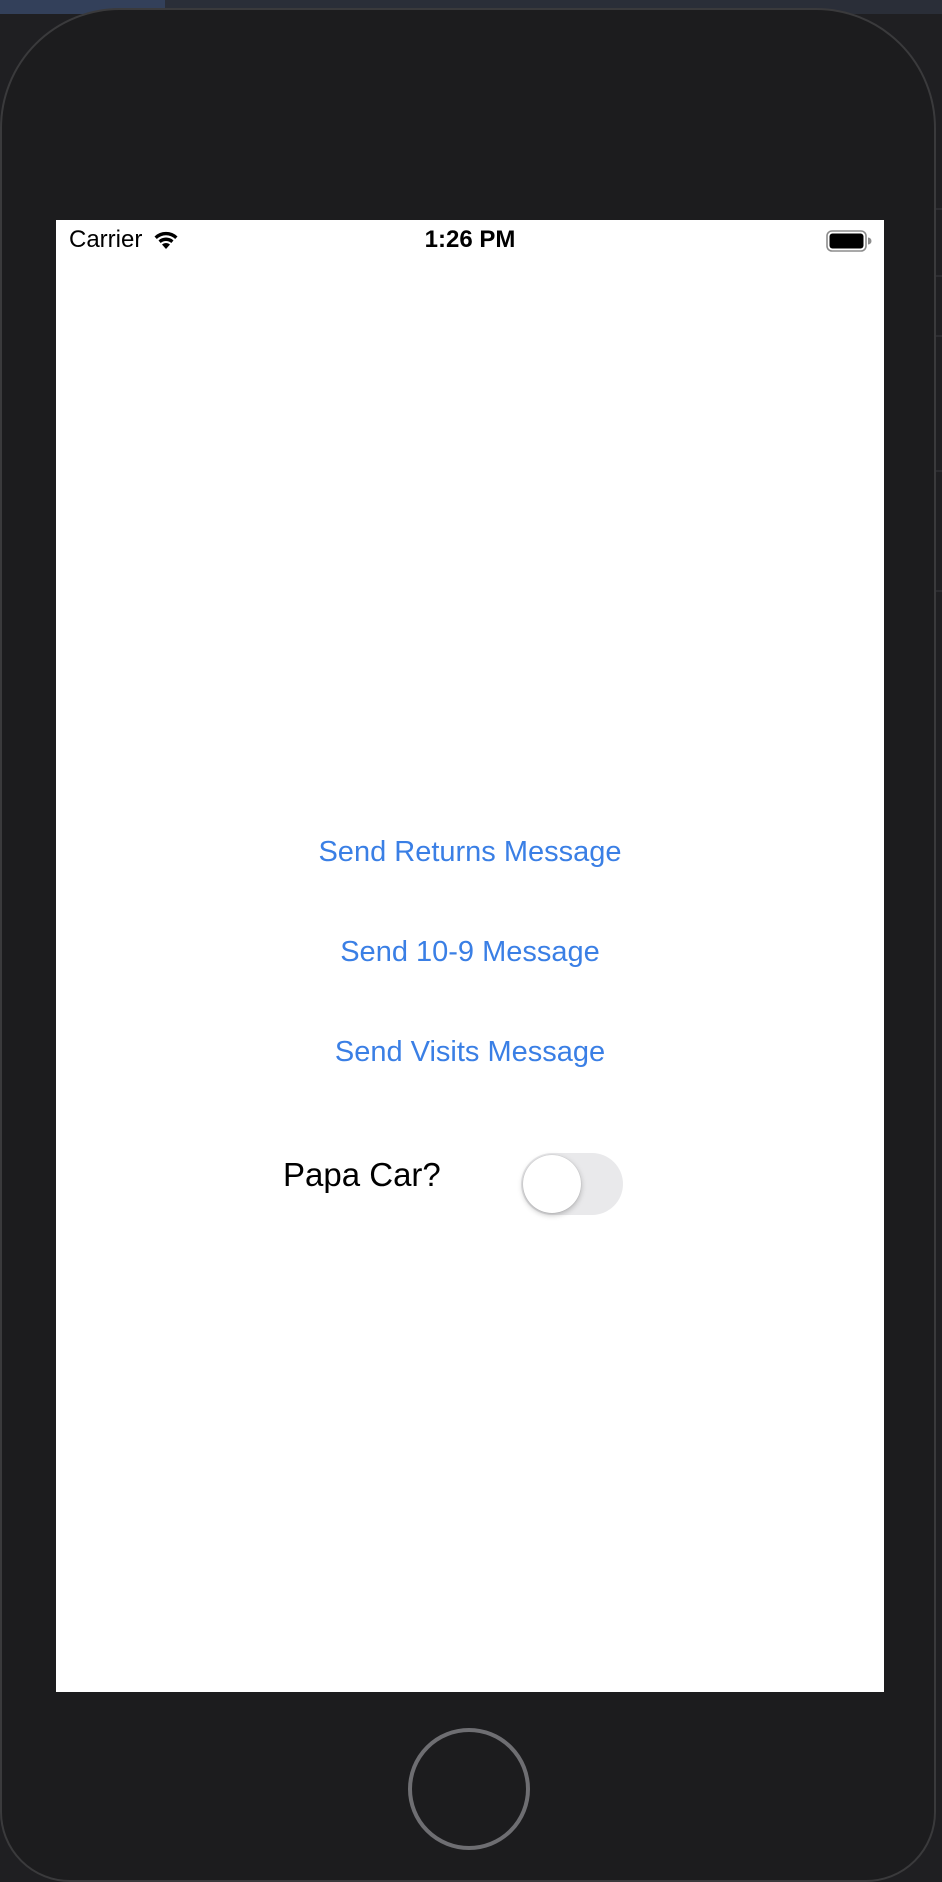 Image resolution: width=942 pixels, height=1882 pixels. I want to click on papa-car-toggle, so click(572, 1184).